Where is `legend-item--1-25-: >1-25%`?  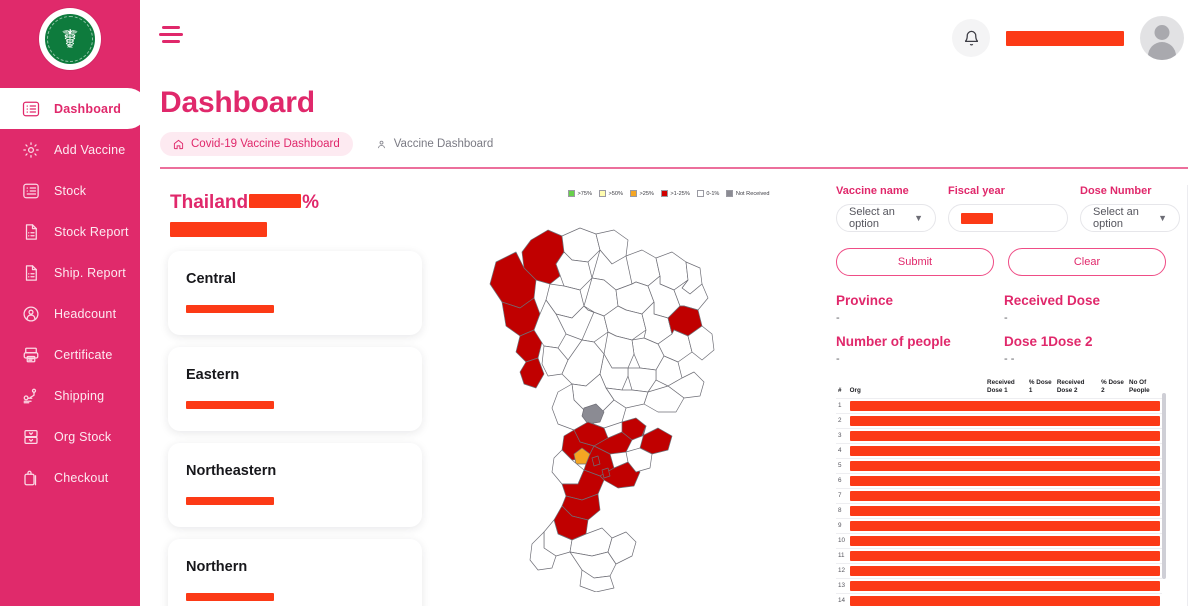 legend-item--1-25-: >1-25% is located at coordinates (675, 193).